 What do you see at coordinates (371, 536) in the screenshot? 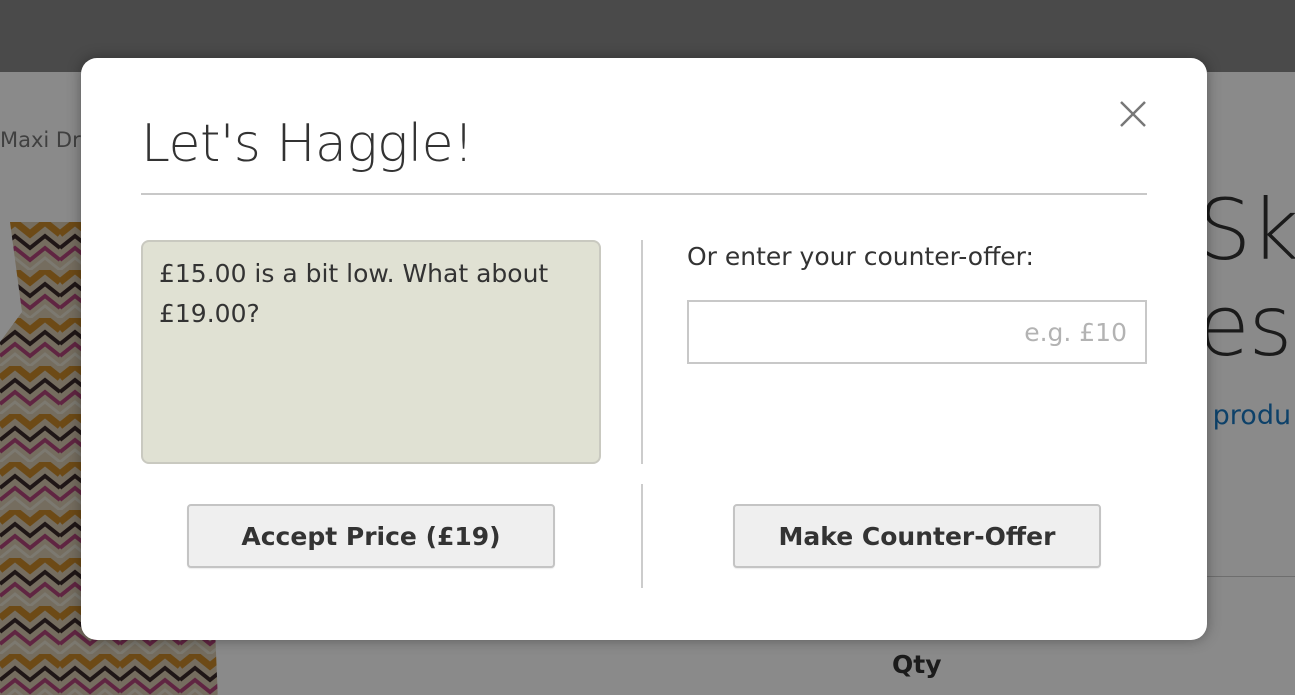
I see `accept-price-button: Accept Price (£19)` at bounding box center [371, 536].